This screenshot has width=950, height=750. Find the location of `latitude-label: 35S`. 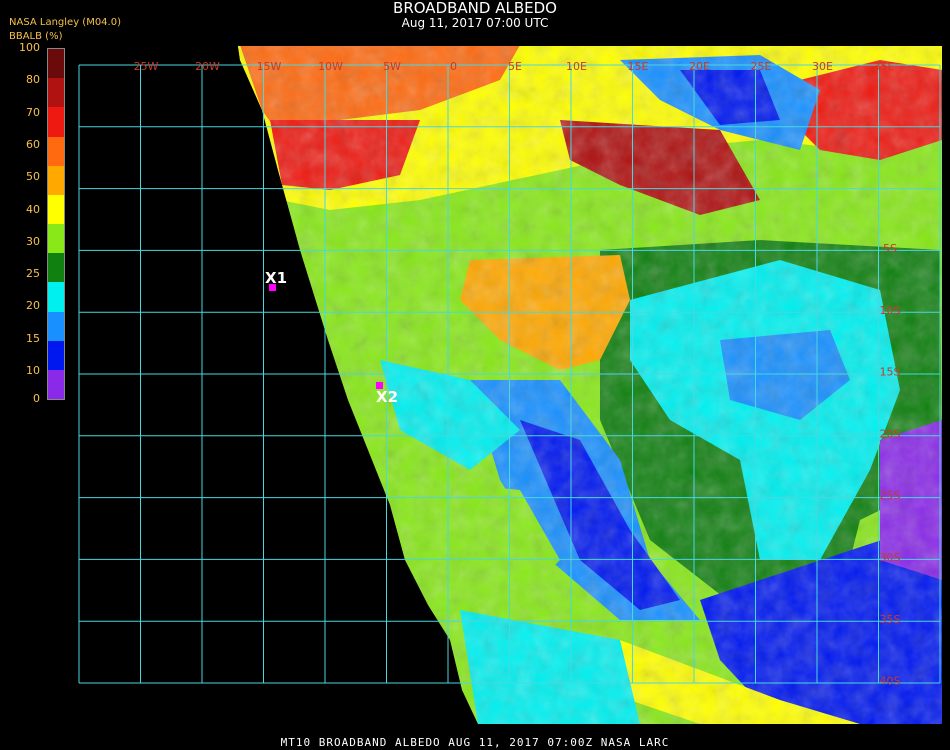

latitude-label: 35S is located at coordinates (890, 619).